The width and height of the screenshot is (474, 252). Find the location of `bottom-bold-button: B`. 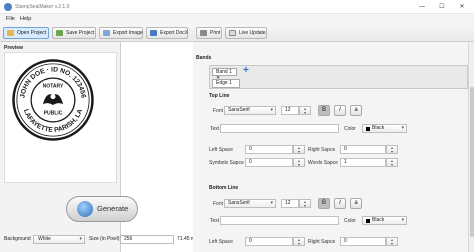

bottom-bold-button: B is located at coordinates (324, 203).